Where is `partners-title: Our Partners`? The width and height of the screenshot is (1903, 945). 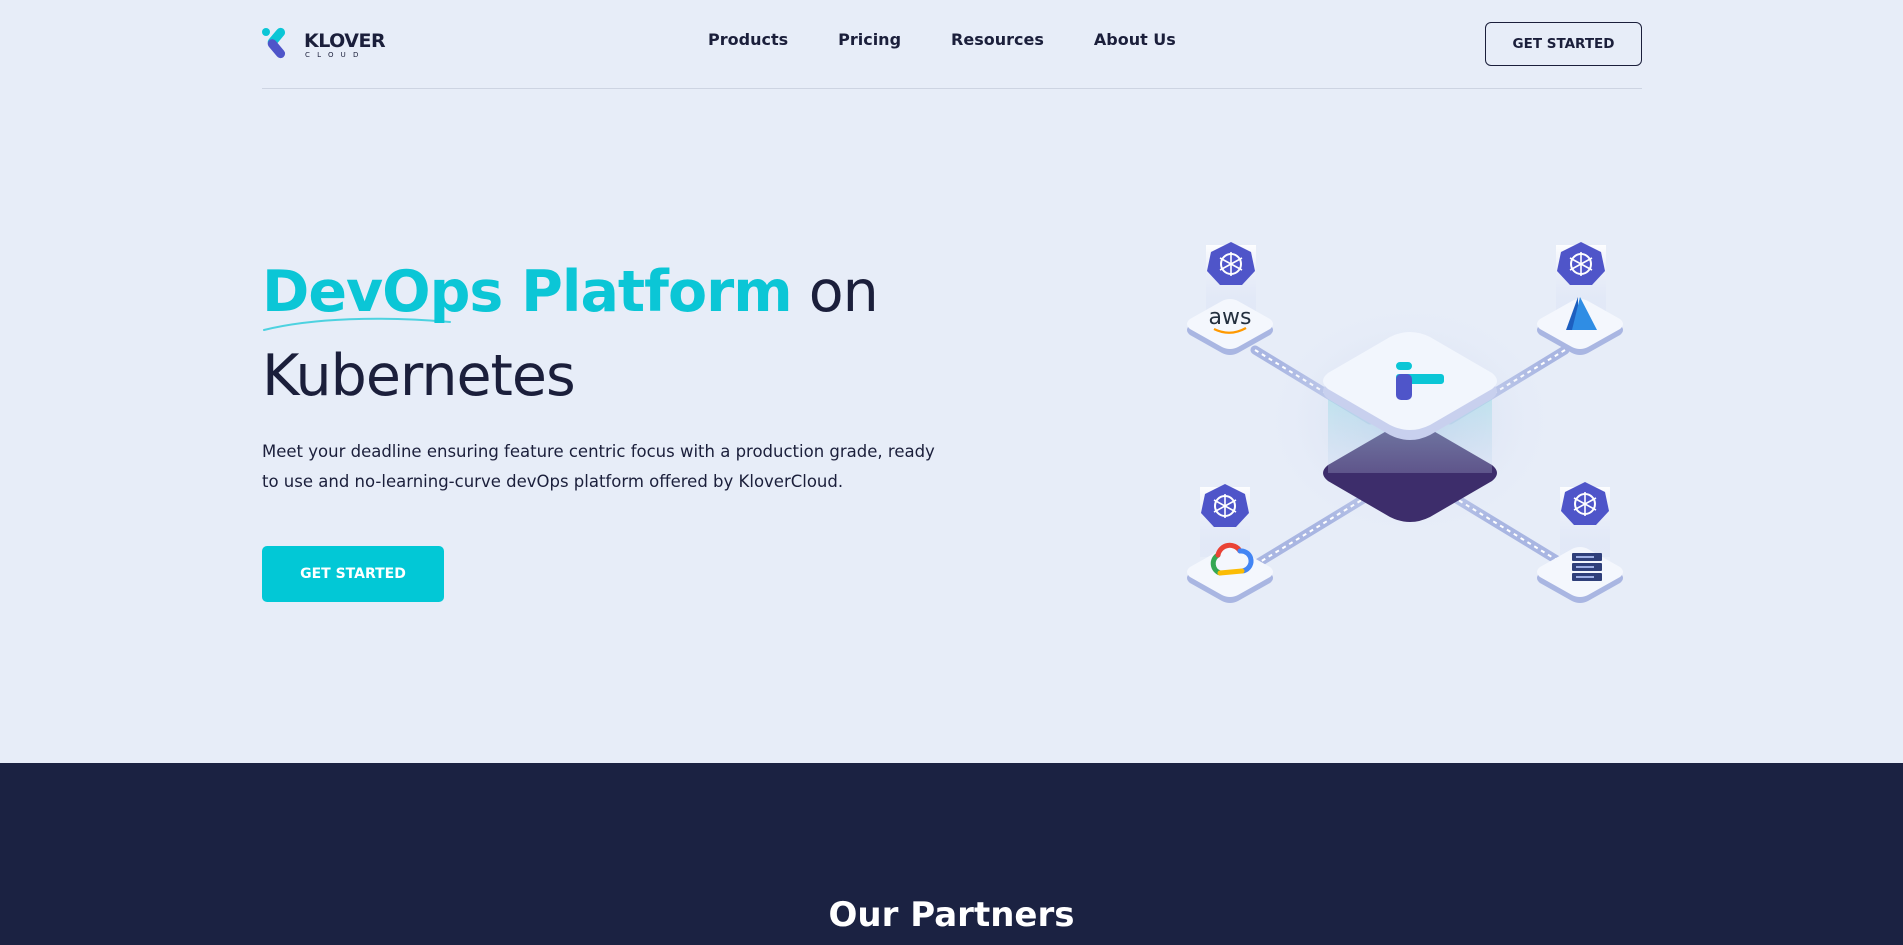 partners-title: Our Partners is located at coordinates (951, 915).